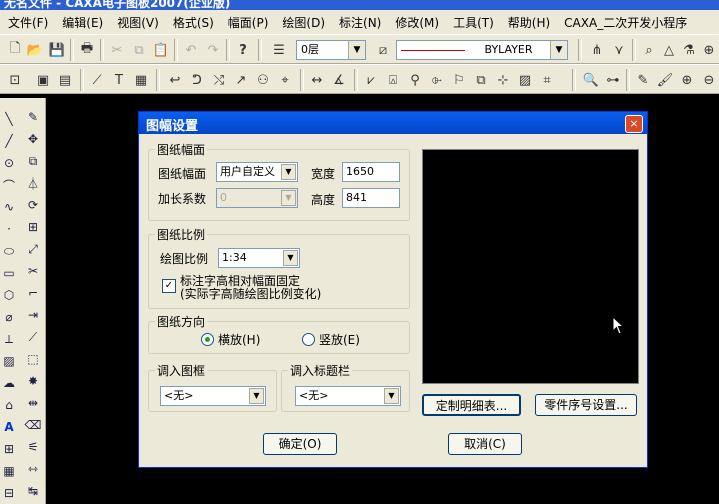 This screenshot has width=719, height=504. What do you see at coordinates (525, 80) in the screenshot?
I see `hatch-fill-icon: ▨` at bounding box center [525, 80].